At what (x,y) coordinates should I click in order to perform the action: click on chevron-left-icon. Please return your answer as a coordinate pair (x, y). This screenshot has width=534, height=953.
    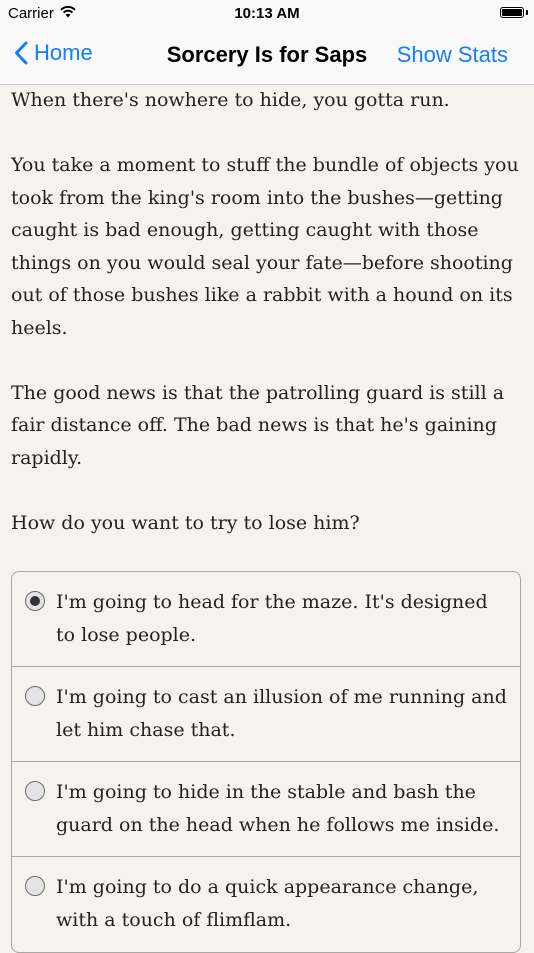
    Looking at the image, I should click on (21, 53).